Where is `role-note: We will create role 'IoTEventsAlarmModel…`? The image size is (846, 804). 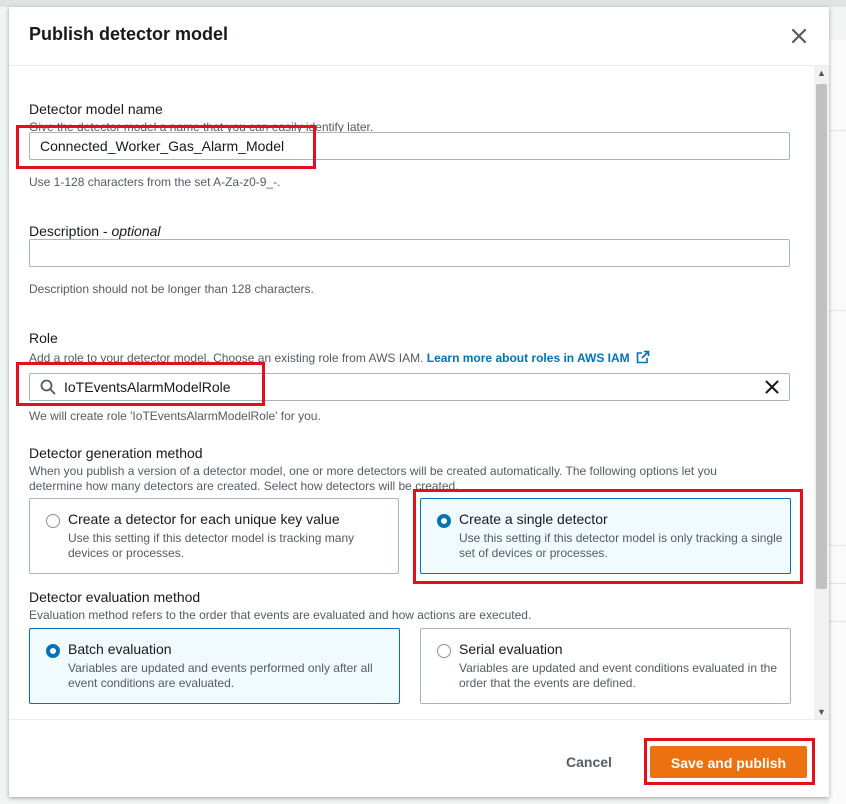
role-note: We will create role 'IoTEventsAlarmModel… is located at coordinates (175, 416).